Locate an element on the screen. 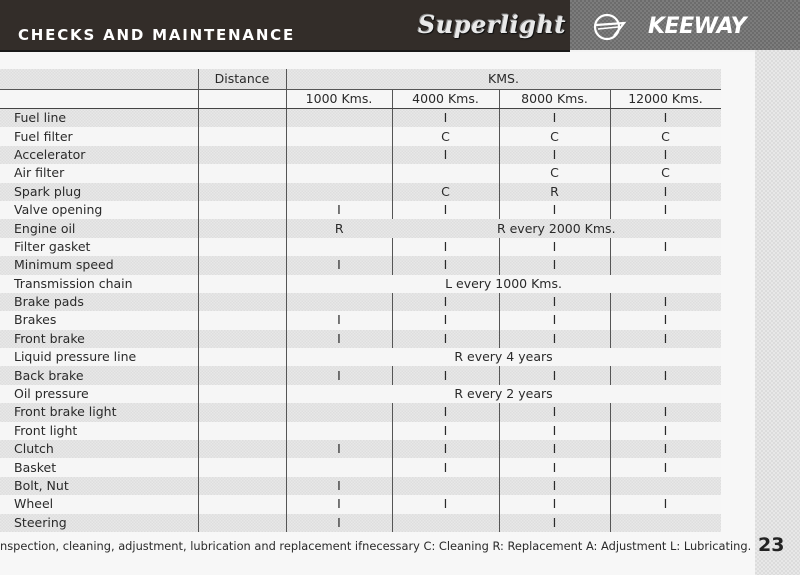  table-row: Brake pads I I I is located at coordinates (360, 302).